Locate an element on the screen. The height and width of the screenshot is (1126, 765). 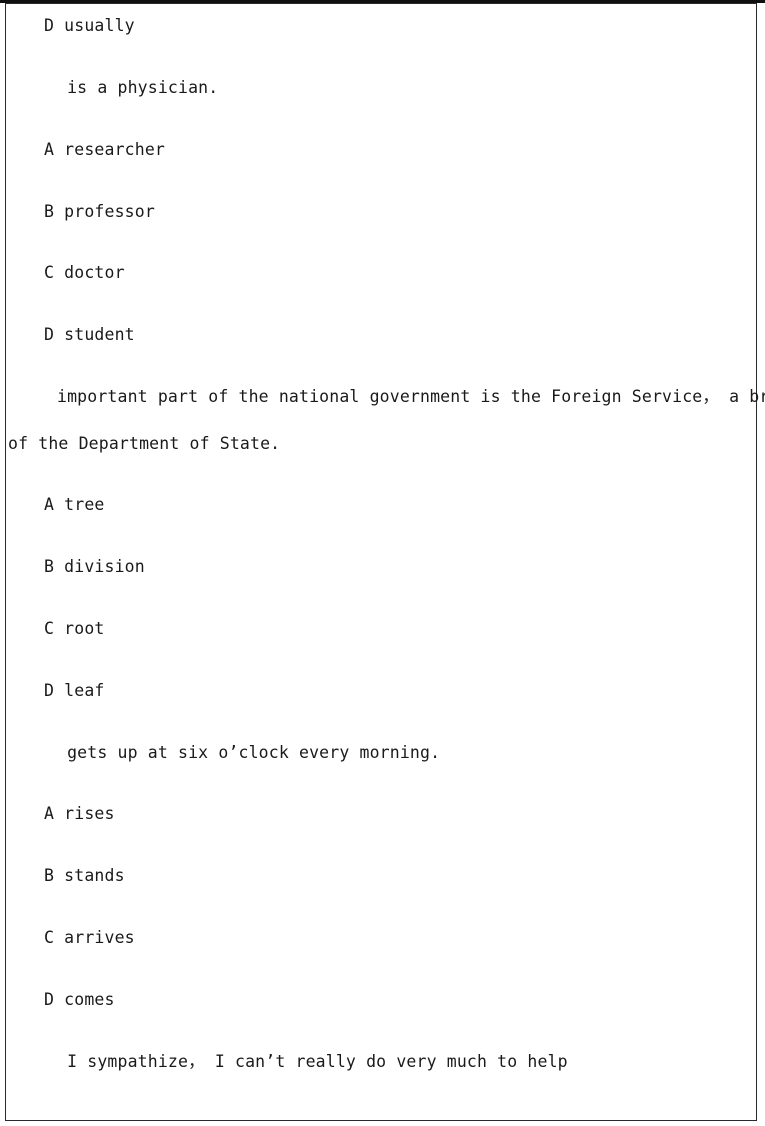
text-line: D usually is located at coordinates (89, 25).